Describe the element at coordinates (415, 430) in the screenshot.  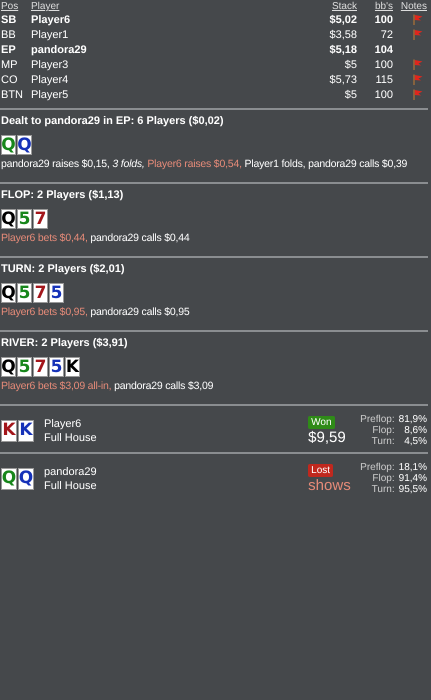
I see `equity-value: 8,6%` at that location.